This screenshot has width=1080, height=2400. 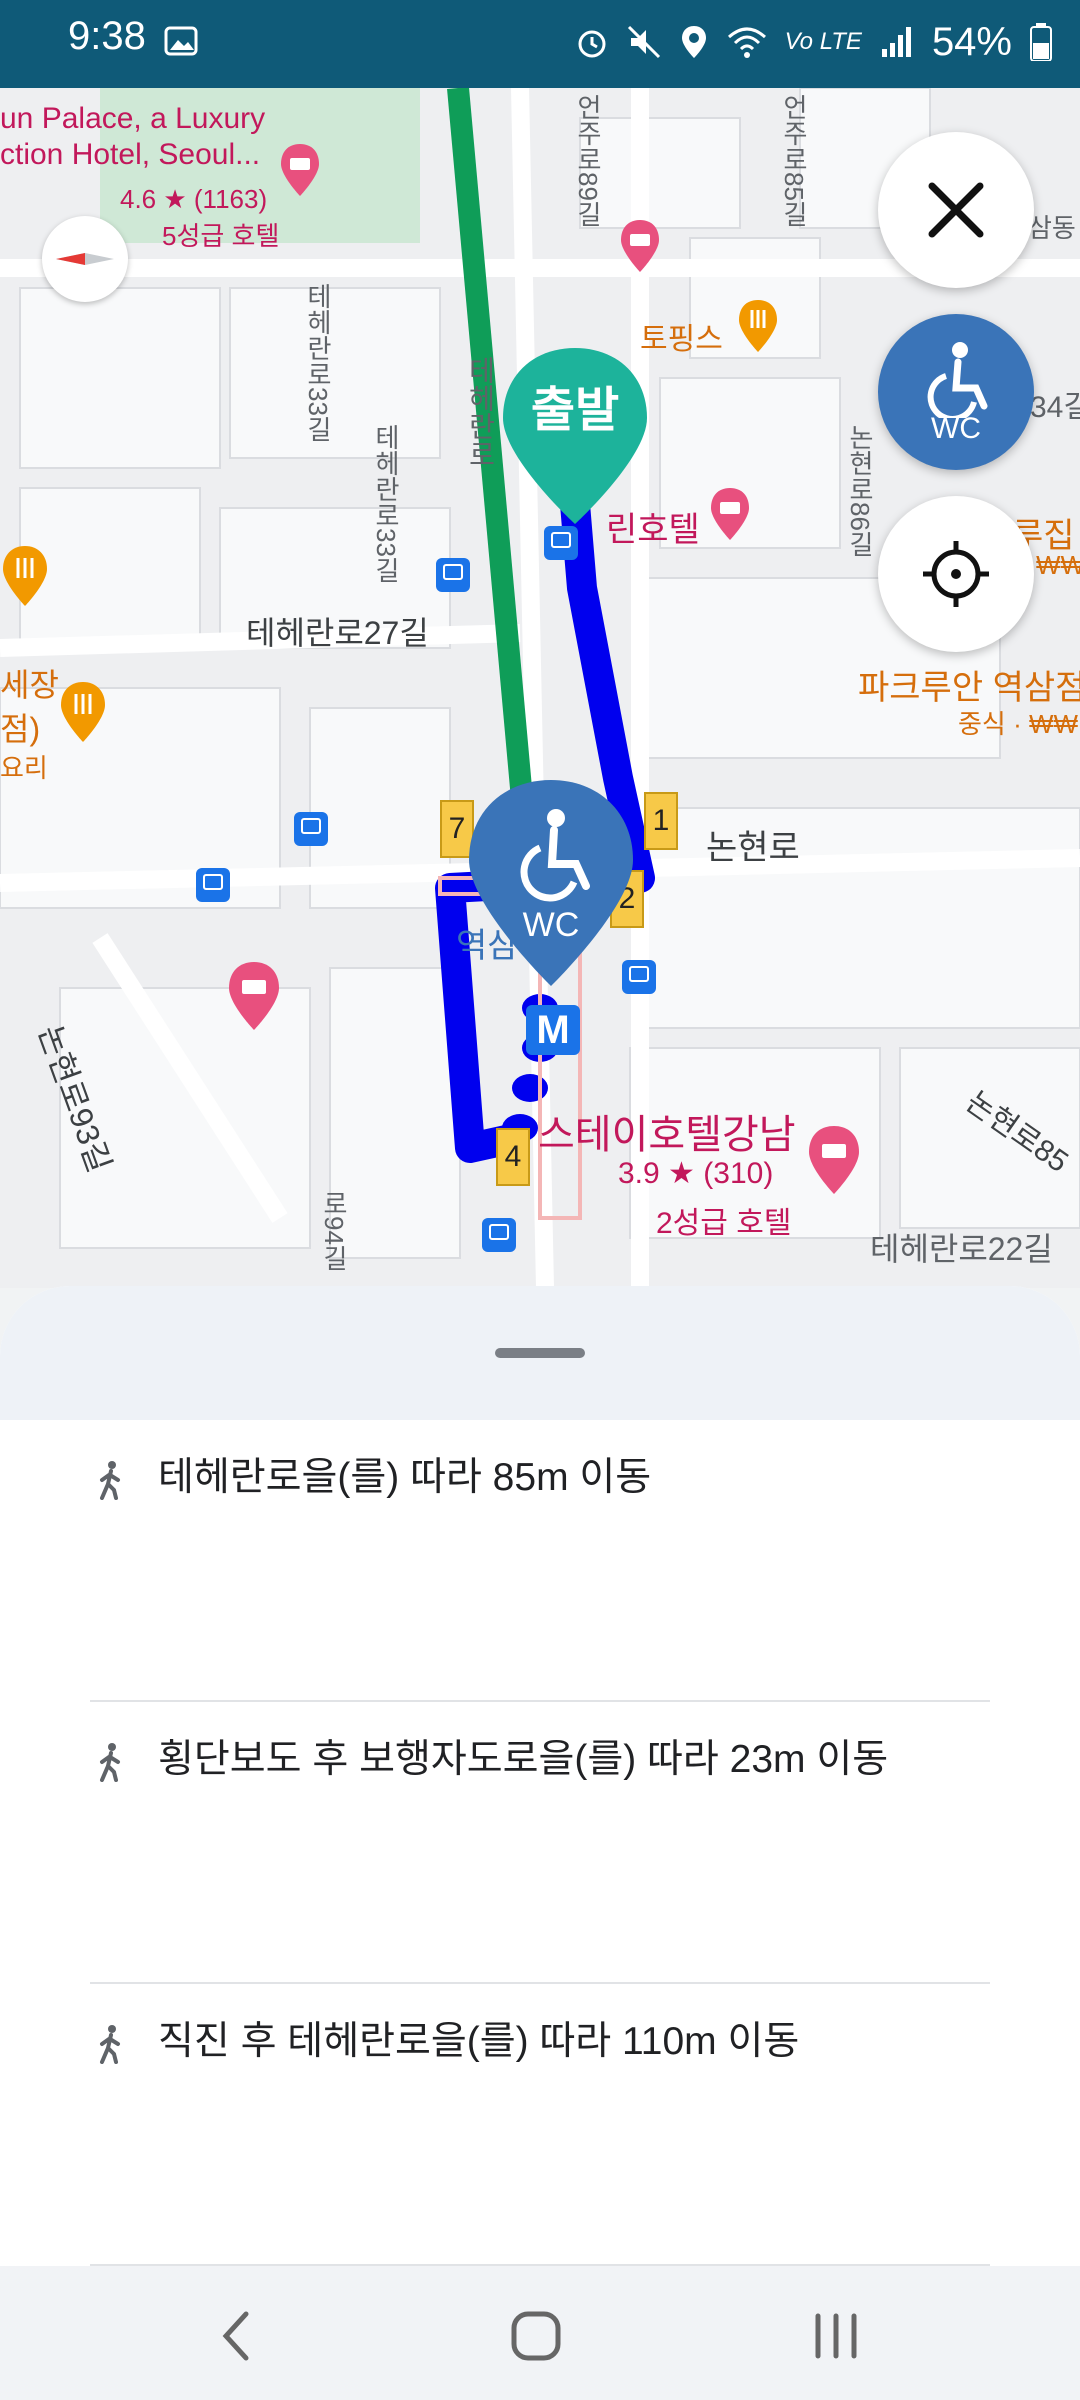 I want to click on mute-icon, so click(x=643, y=42).